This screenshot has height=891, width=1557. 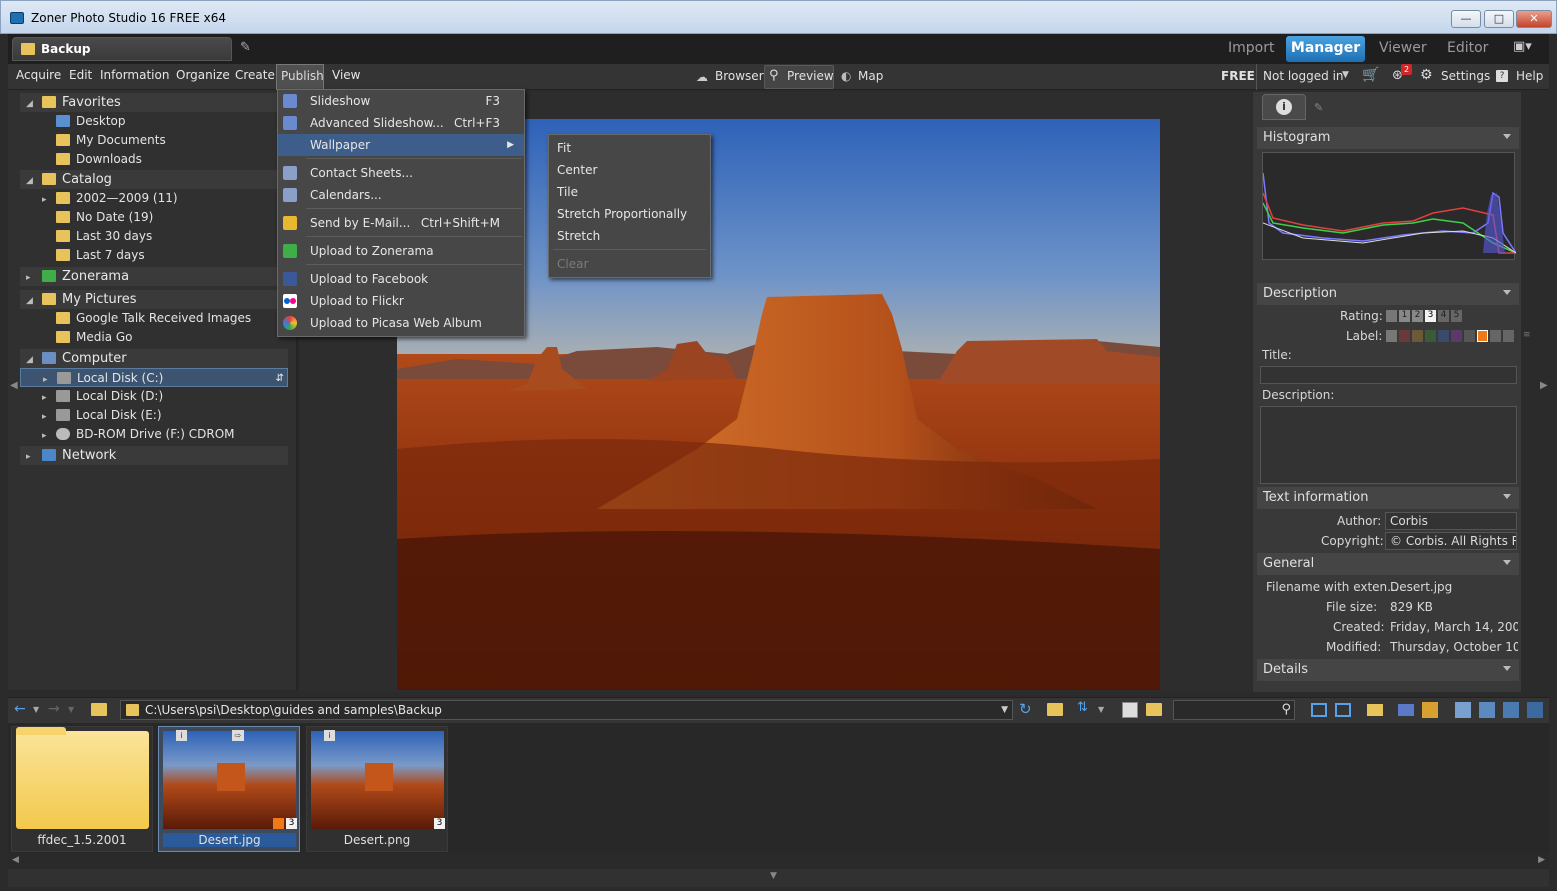 I want to click on new-folder-icon, so click(x=1055, y=709).